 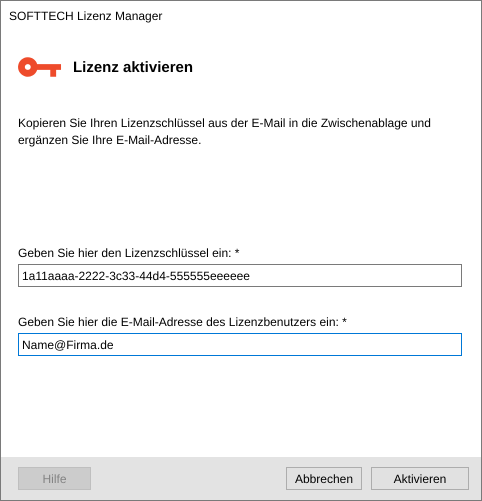 I want to click on input-field: Name@Firma.de, so click(x=240, y=344).